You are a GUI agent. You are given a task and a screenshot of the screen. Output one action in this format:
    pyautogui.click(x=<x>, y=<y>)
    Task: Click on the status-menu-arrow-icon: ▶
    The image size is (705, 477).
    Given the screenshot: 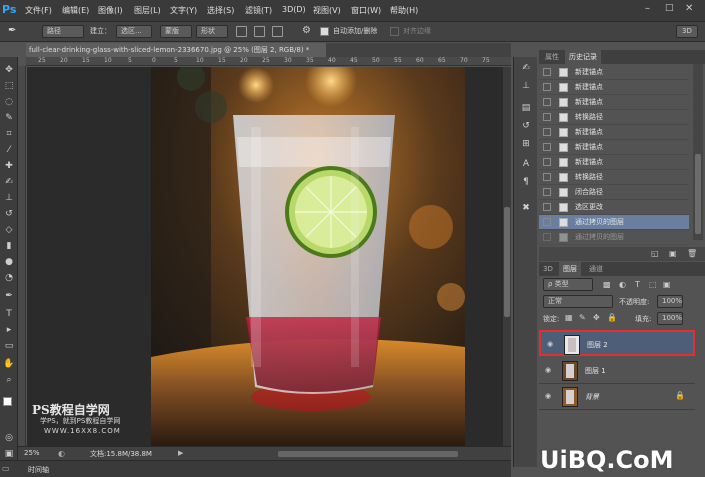 What is the action you would take?
    pyautogui.click(x=180, y=453)
    